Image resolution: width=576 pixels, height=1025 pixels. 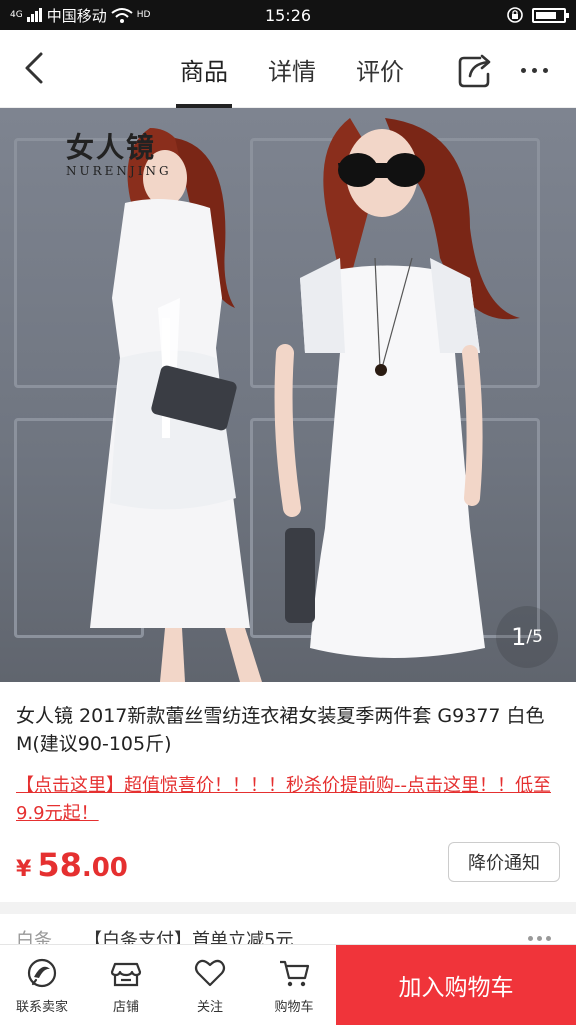 I want to click on wifi-icon, so click(x=122, y=15).